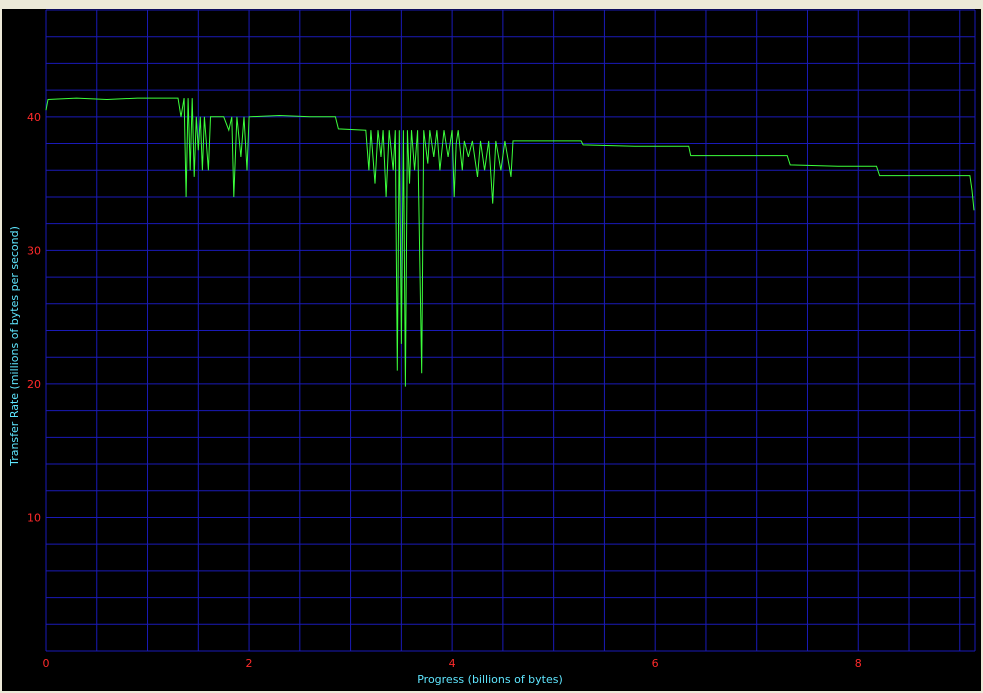 This screenshot has width=983, height=693. I want to click on y-tick-label: 30, so click(34, 250).